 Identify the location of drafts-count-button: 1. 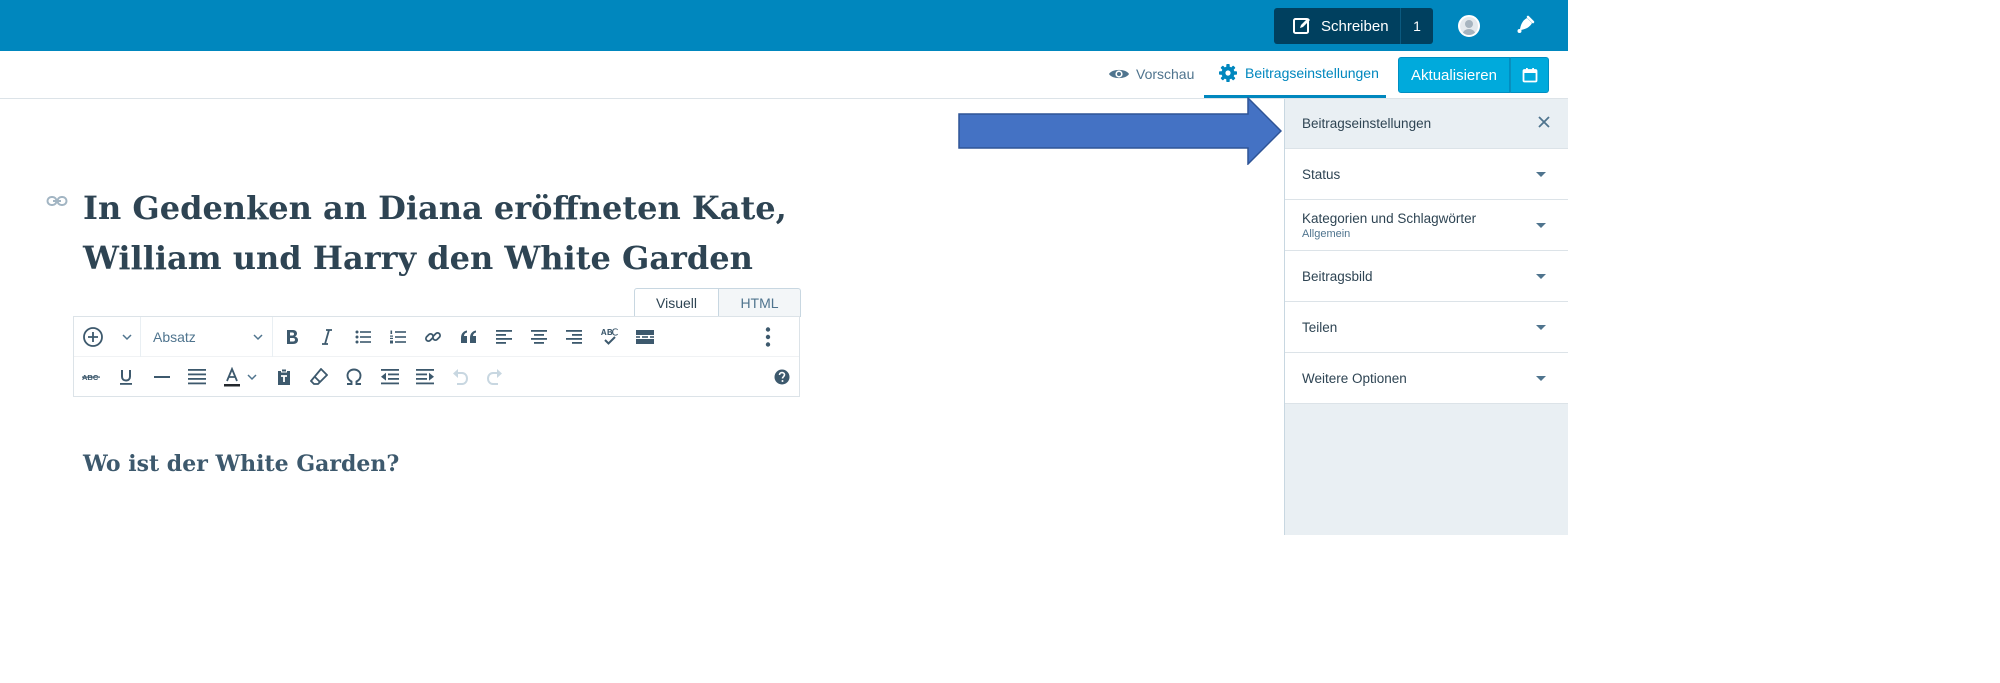
(1416, 26).